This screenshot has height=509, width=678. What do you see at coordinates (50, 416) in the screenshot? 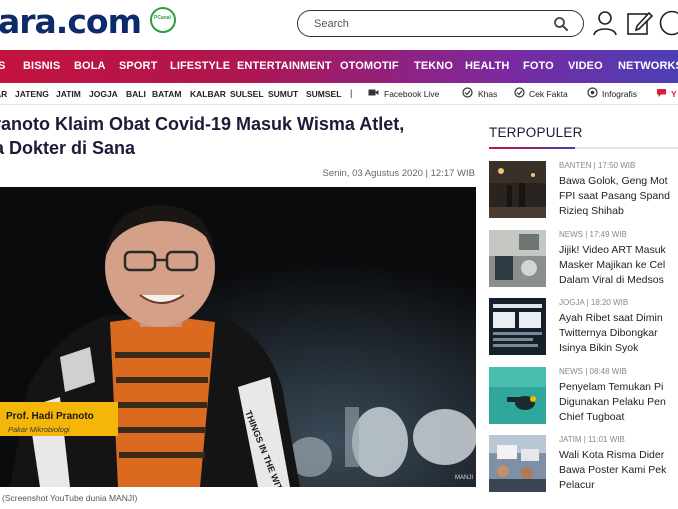
I see `caption-name: Prof. Hadi Pranoto` at bounding box center [50, 416].